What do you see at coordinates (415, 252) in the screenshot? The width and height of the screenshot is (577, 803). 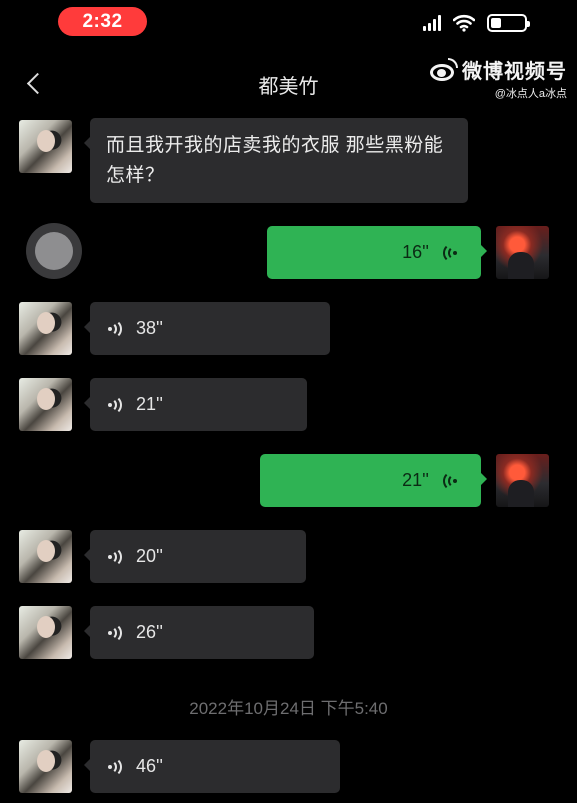 I see `voice-duration: 16''` at bounding box center [415, 252].